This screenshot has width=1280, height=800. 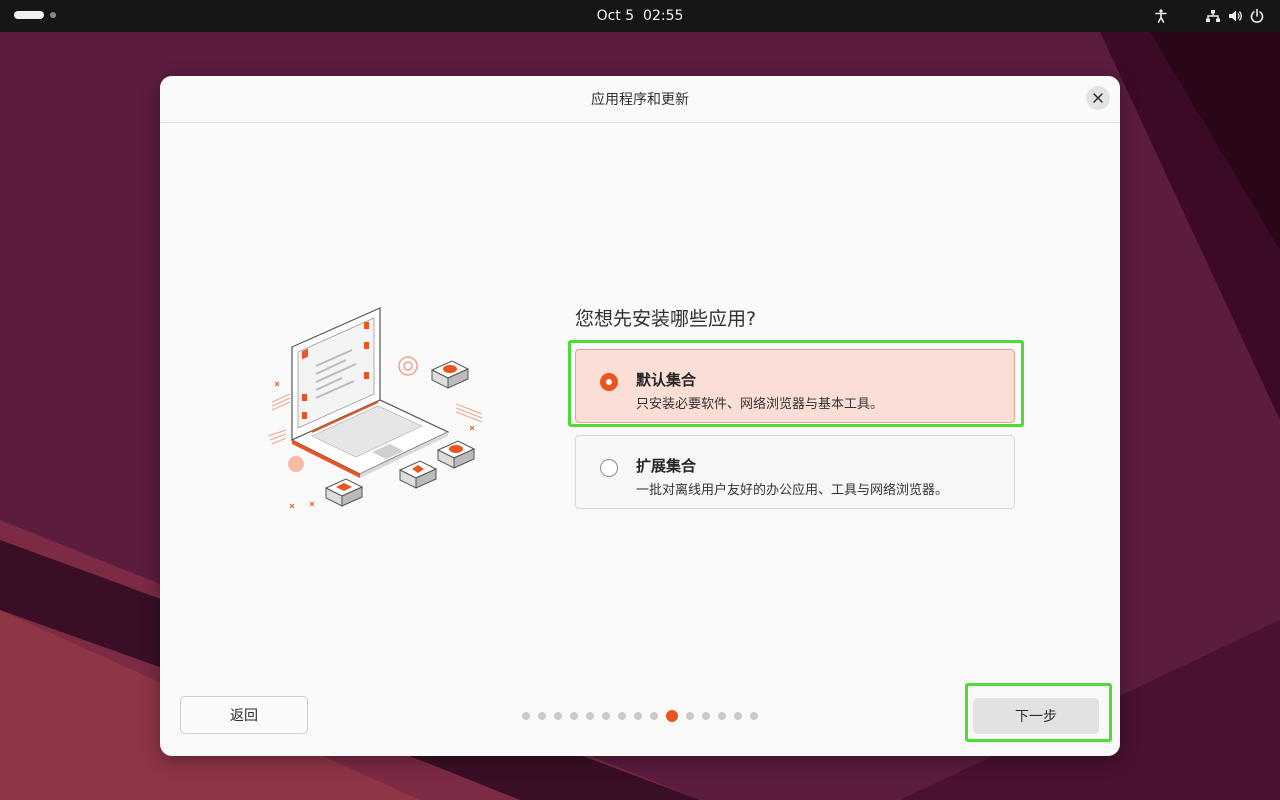 I want to click on page-dot-current, so click(x=672, y=716).